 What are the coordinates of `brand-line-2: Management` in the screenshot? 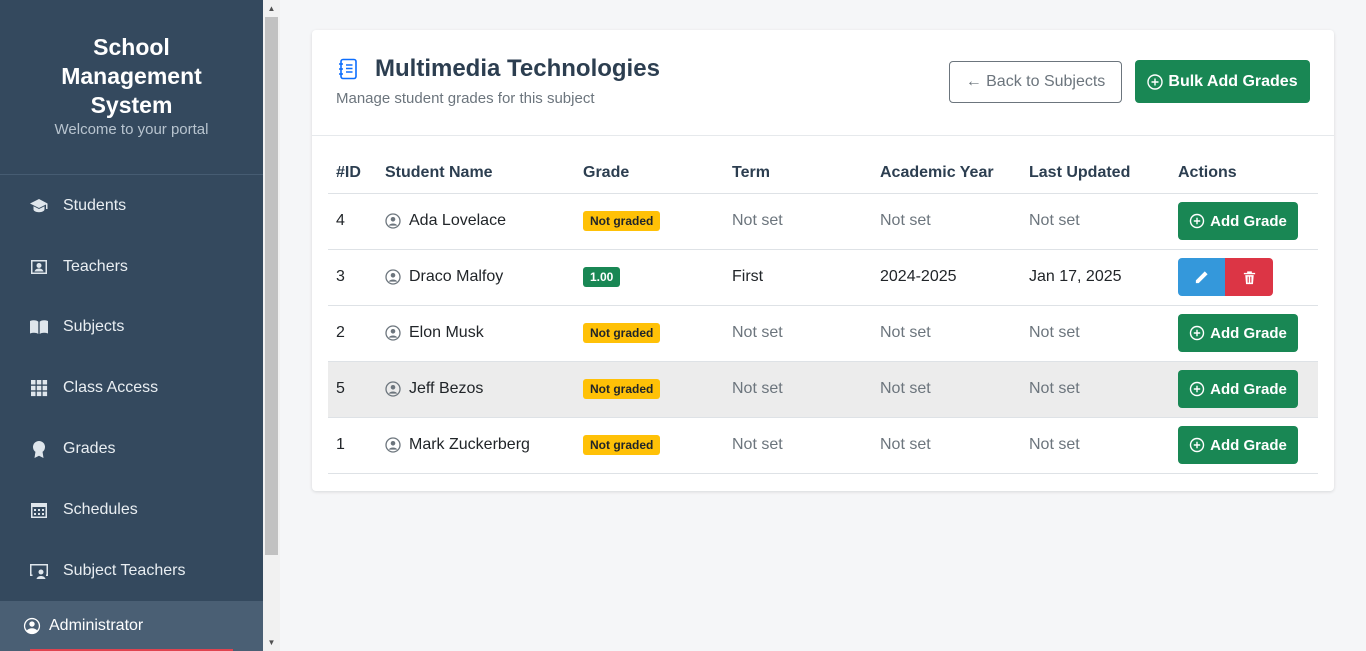 It's located at (131, 76).